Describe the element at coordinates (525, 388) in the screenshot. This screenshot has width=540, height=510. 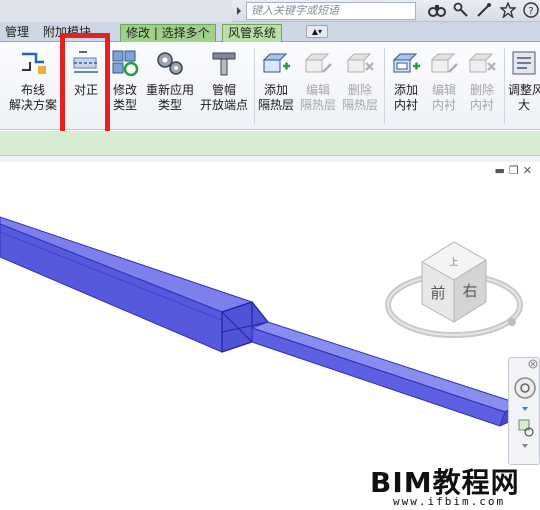
I see `steering-wheel-icon` at that location.